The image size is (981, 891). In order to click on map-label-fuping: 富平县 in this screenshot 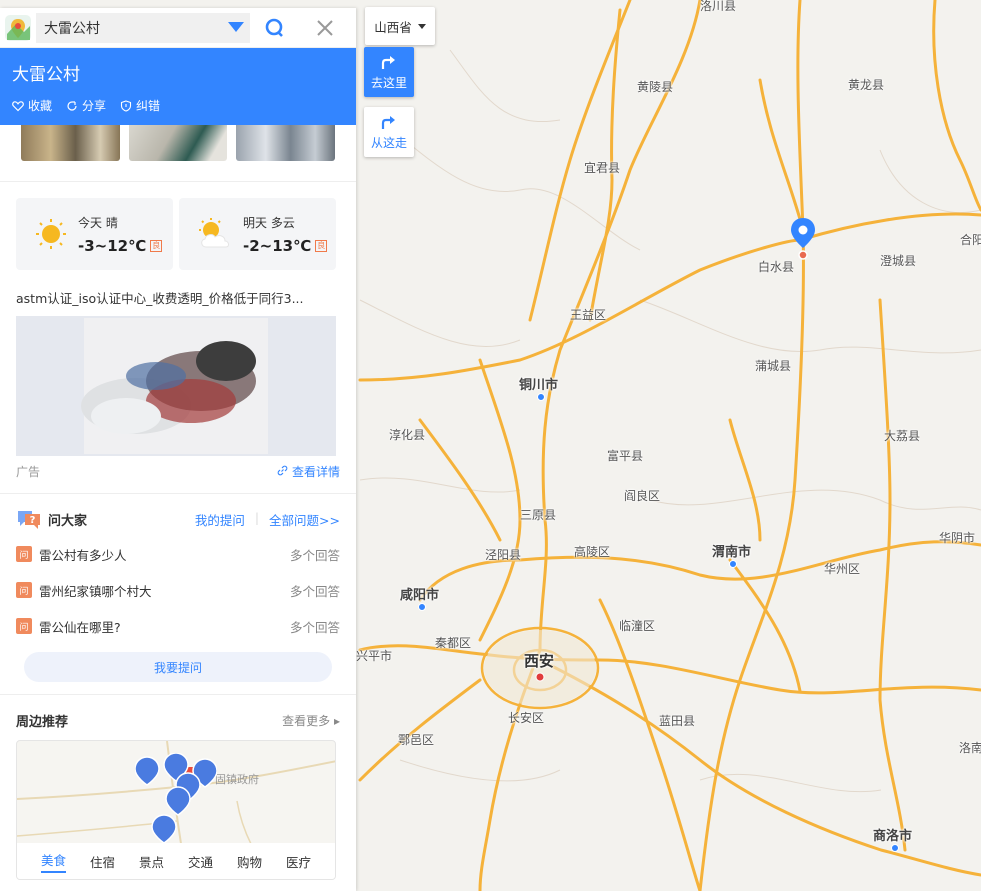, I will do `click(625, 456)`.